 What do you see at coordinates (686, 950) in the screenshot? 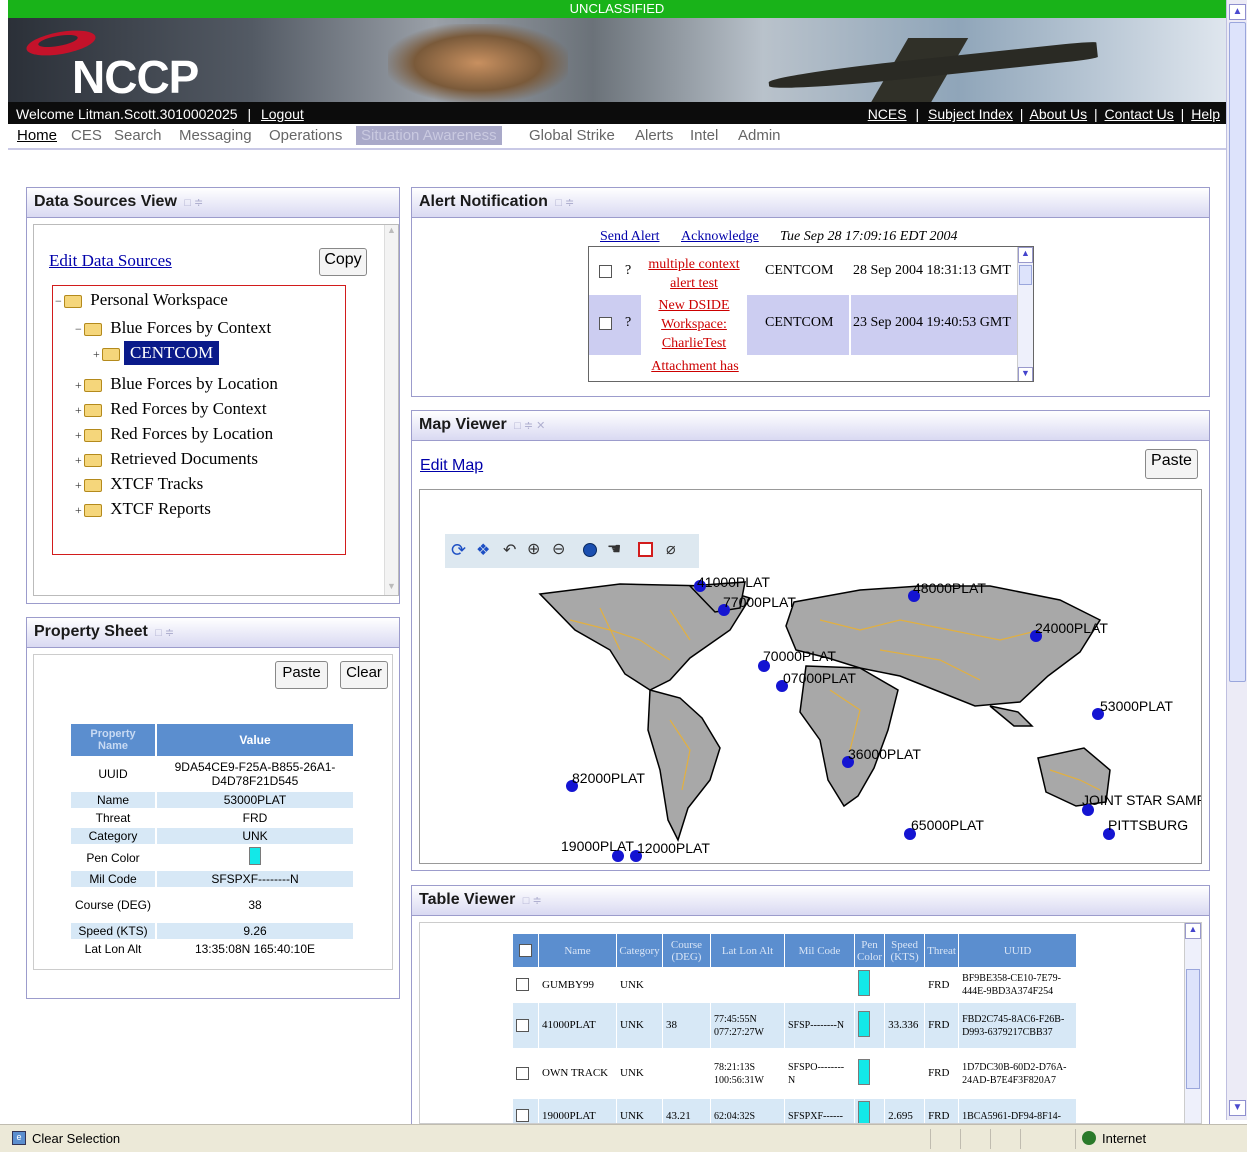
I see `column-header: Course (DEG)` at bounding box center [686, 950].